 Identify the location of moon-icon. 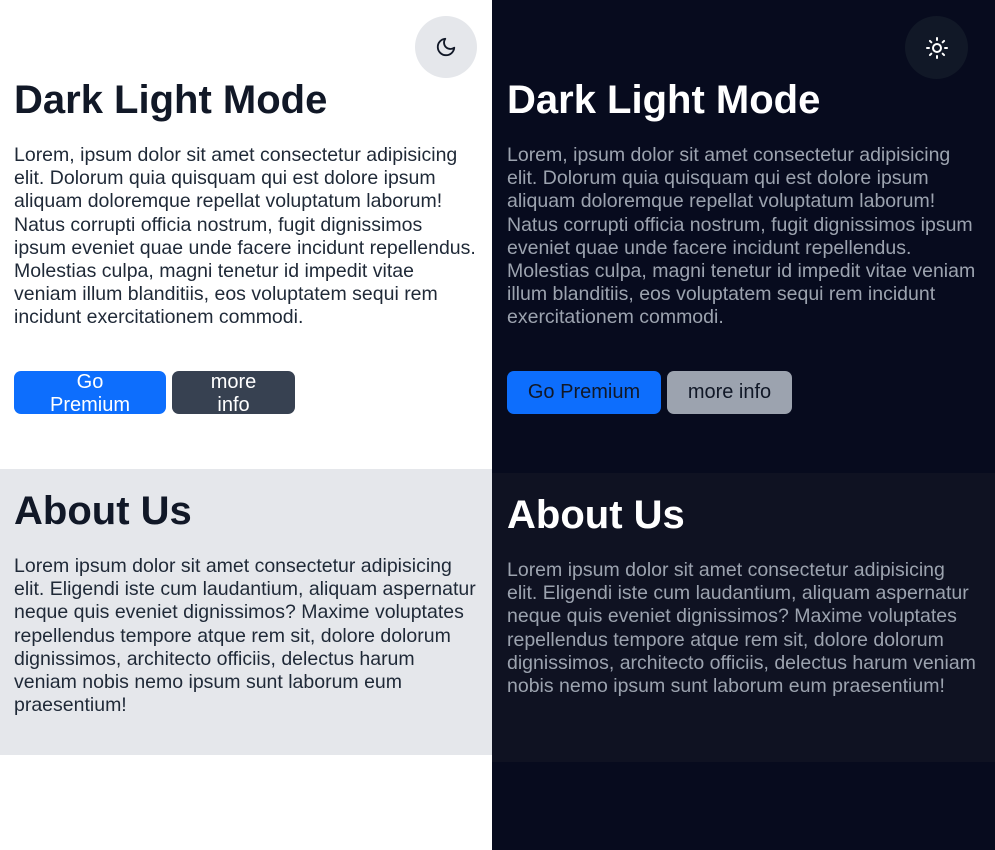
(446, 47).